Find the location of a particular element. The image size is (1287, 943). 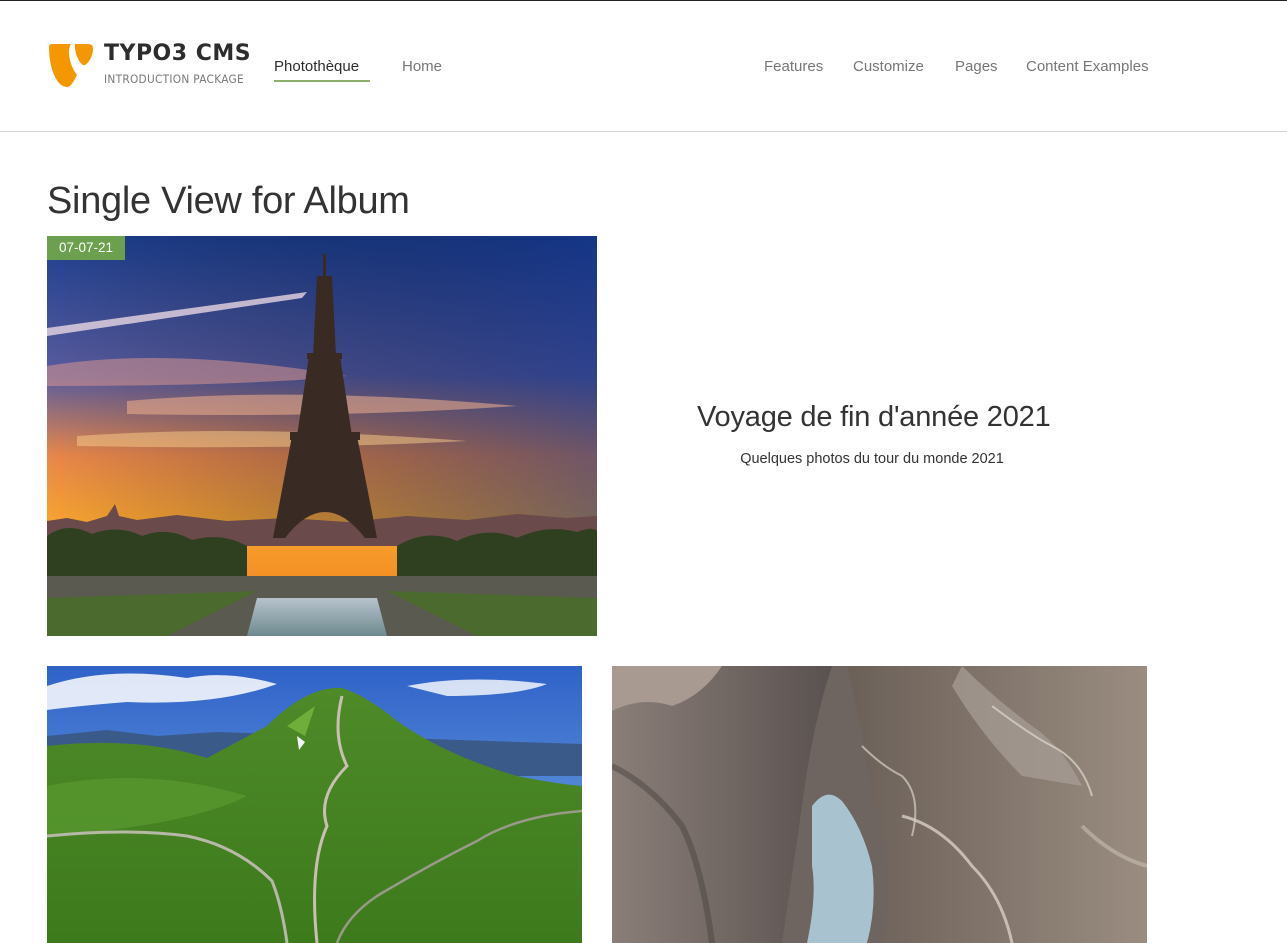

nav-item-phototheque: Photothèque is located at coordinates (316, 66).